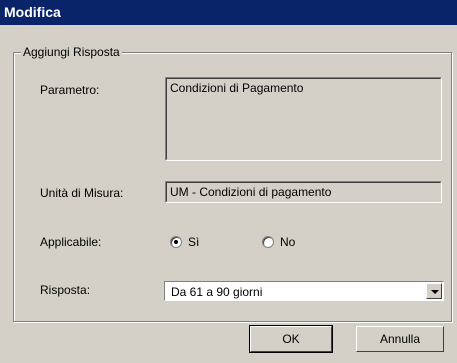 The height and width of the screenshot is (363, 457). I want to click on group-legend: Aggiungi Risposta, so click(71, 52).